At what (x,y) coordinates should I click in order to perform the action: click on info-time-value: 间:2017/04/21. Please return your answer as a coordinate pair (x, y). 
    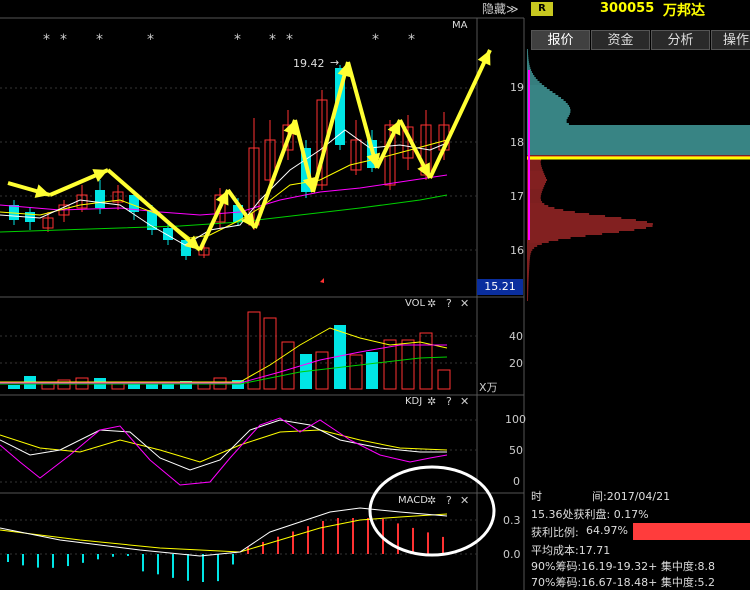
    Looking at the image, I should click on (631, 496).